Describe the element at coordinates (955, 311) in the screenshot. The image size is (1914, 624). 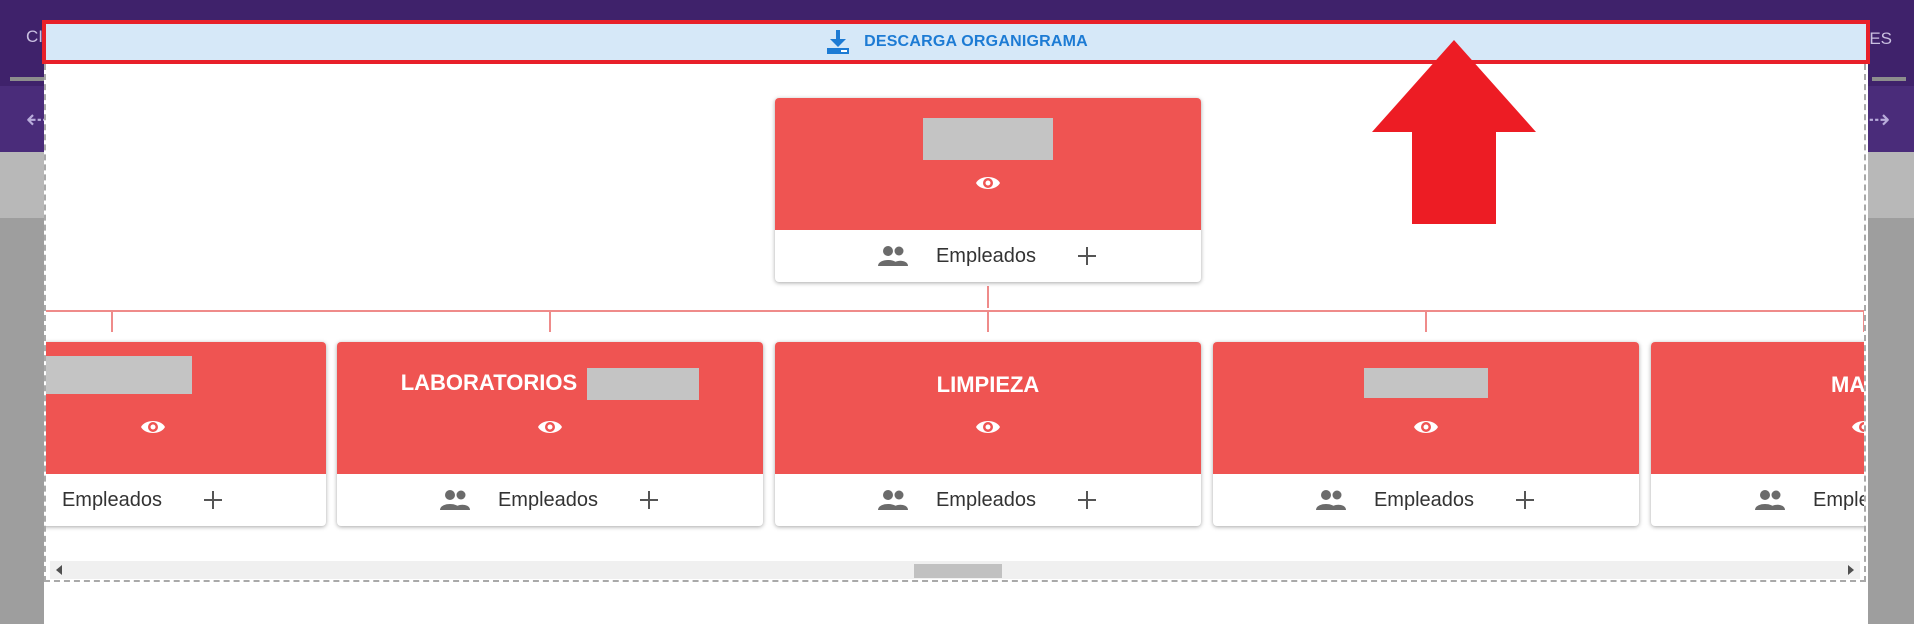
I see `connector-horizontal` at that location.